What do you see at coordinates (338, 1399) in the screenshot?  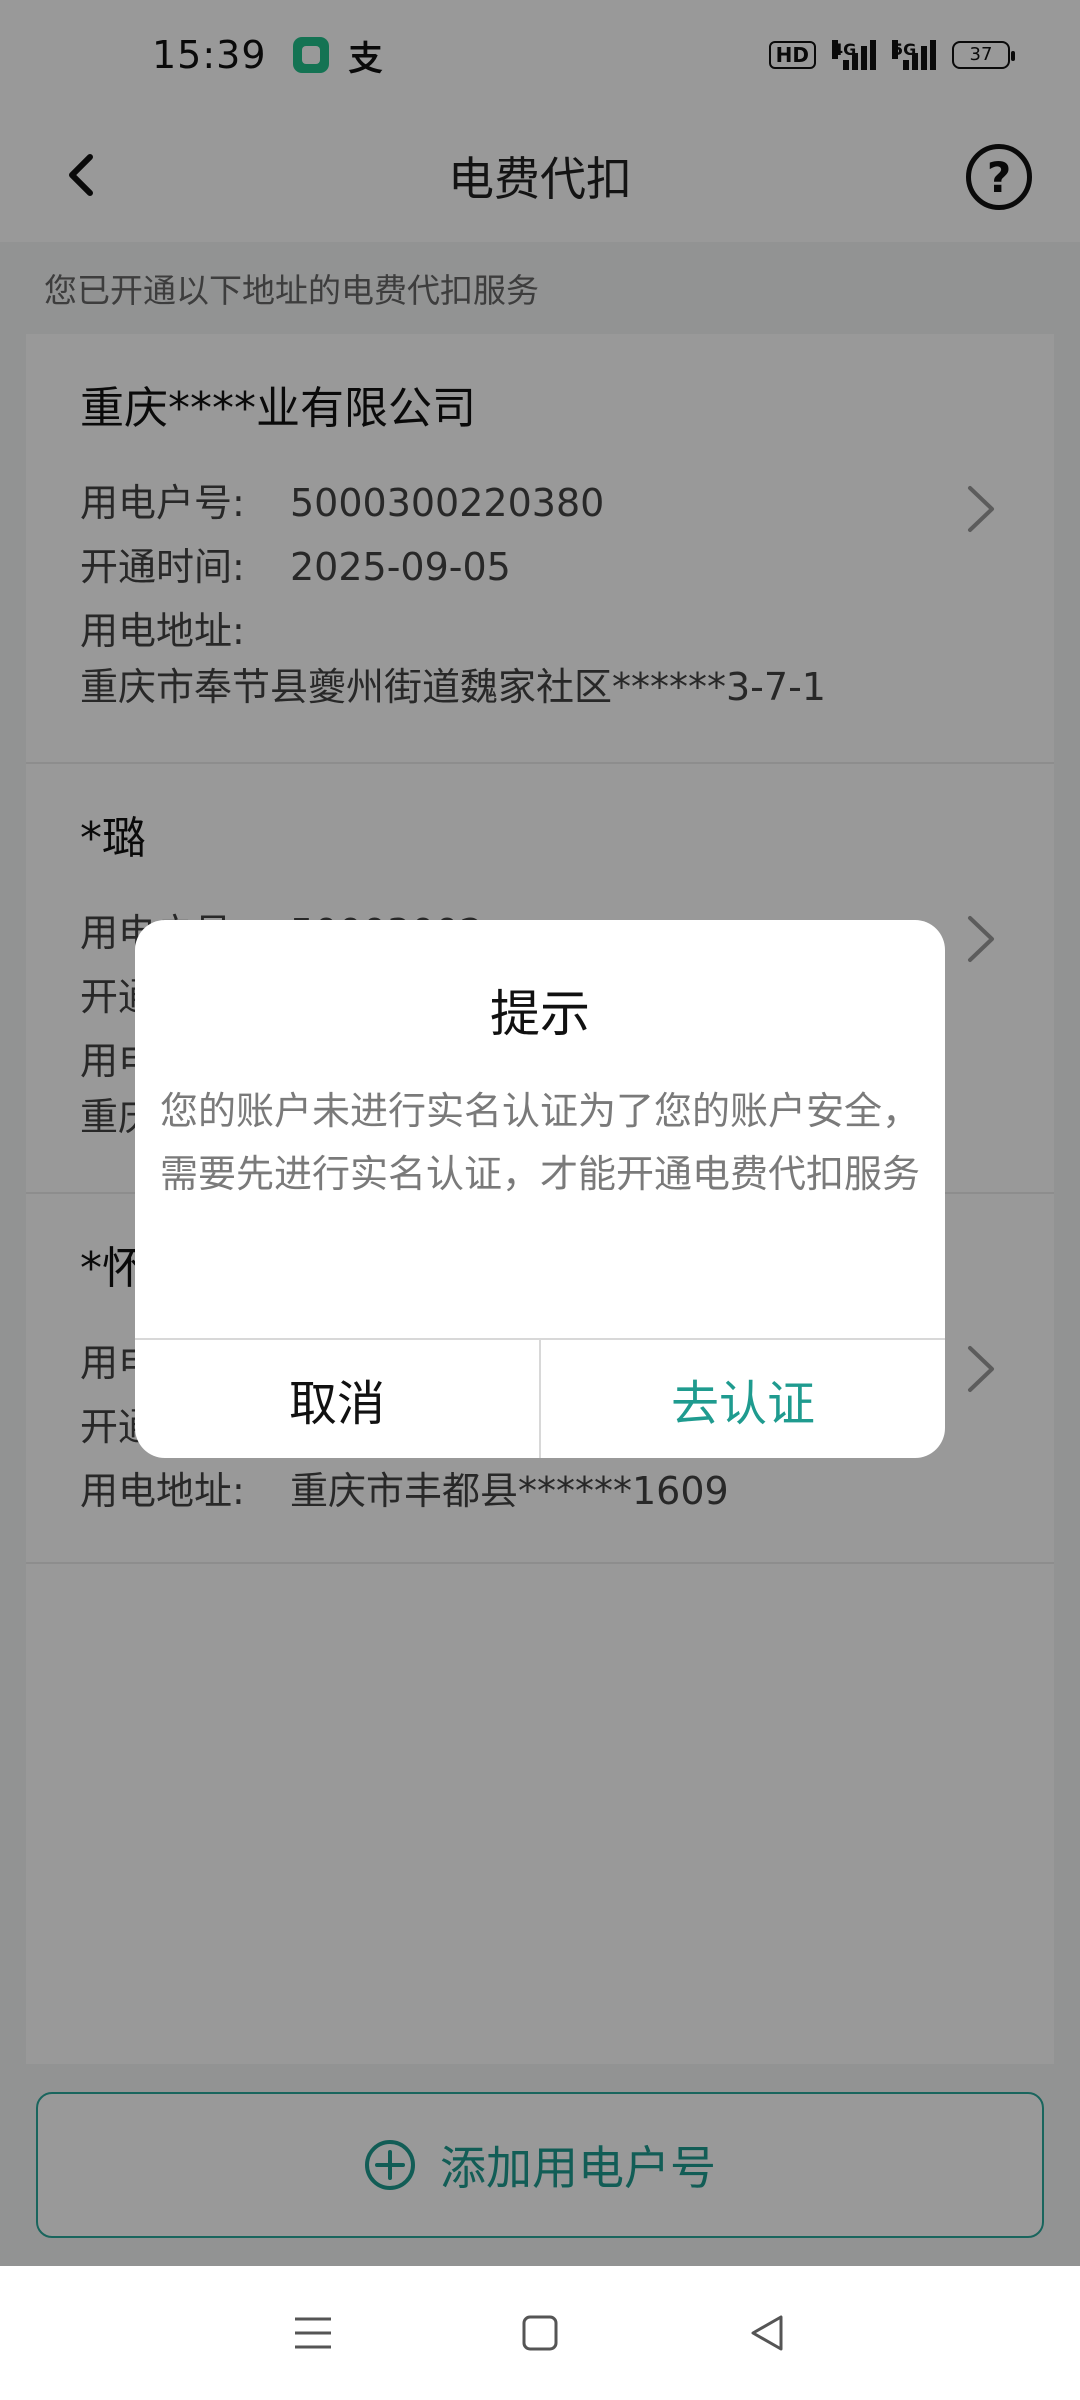 I see `cancel-button: 取消` at bounding box center [338, 1399].